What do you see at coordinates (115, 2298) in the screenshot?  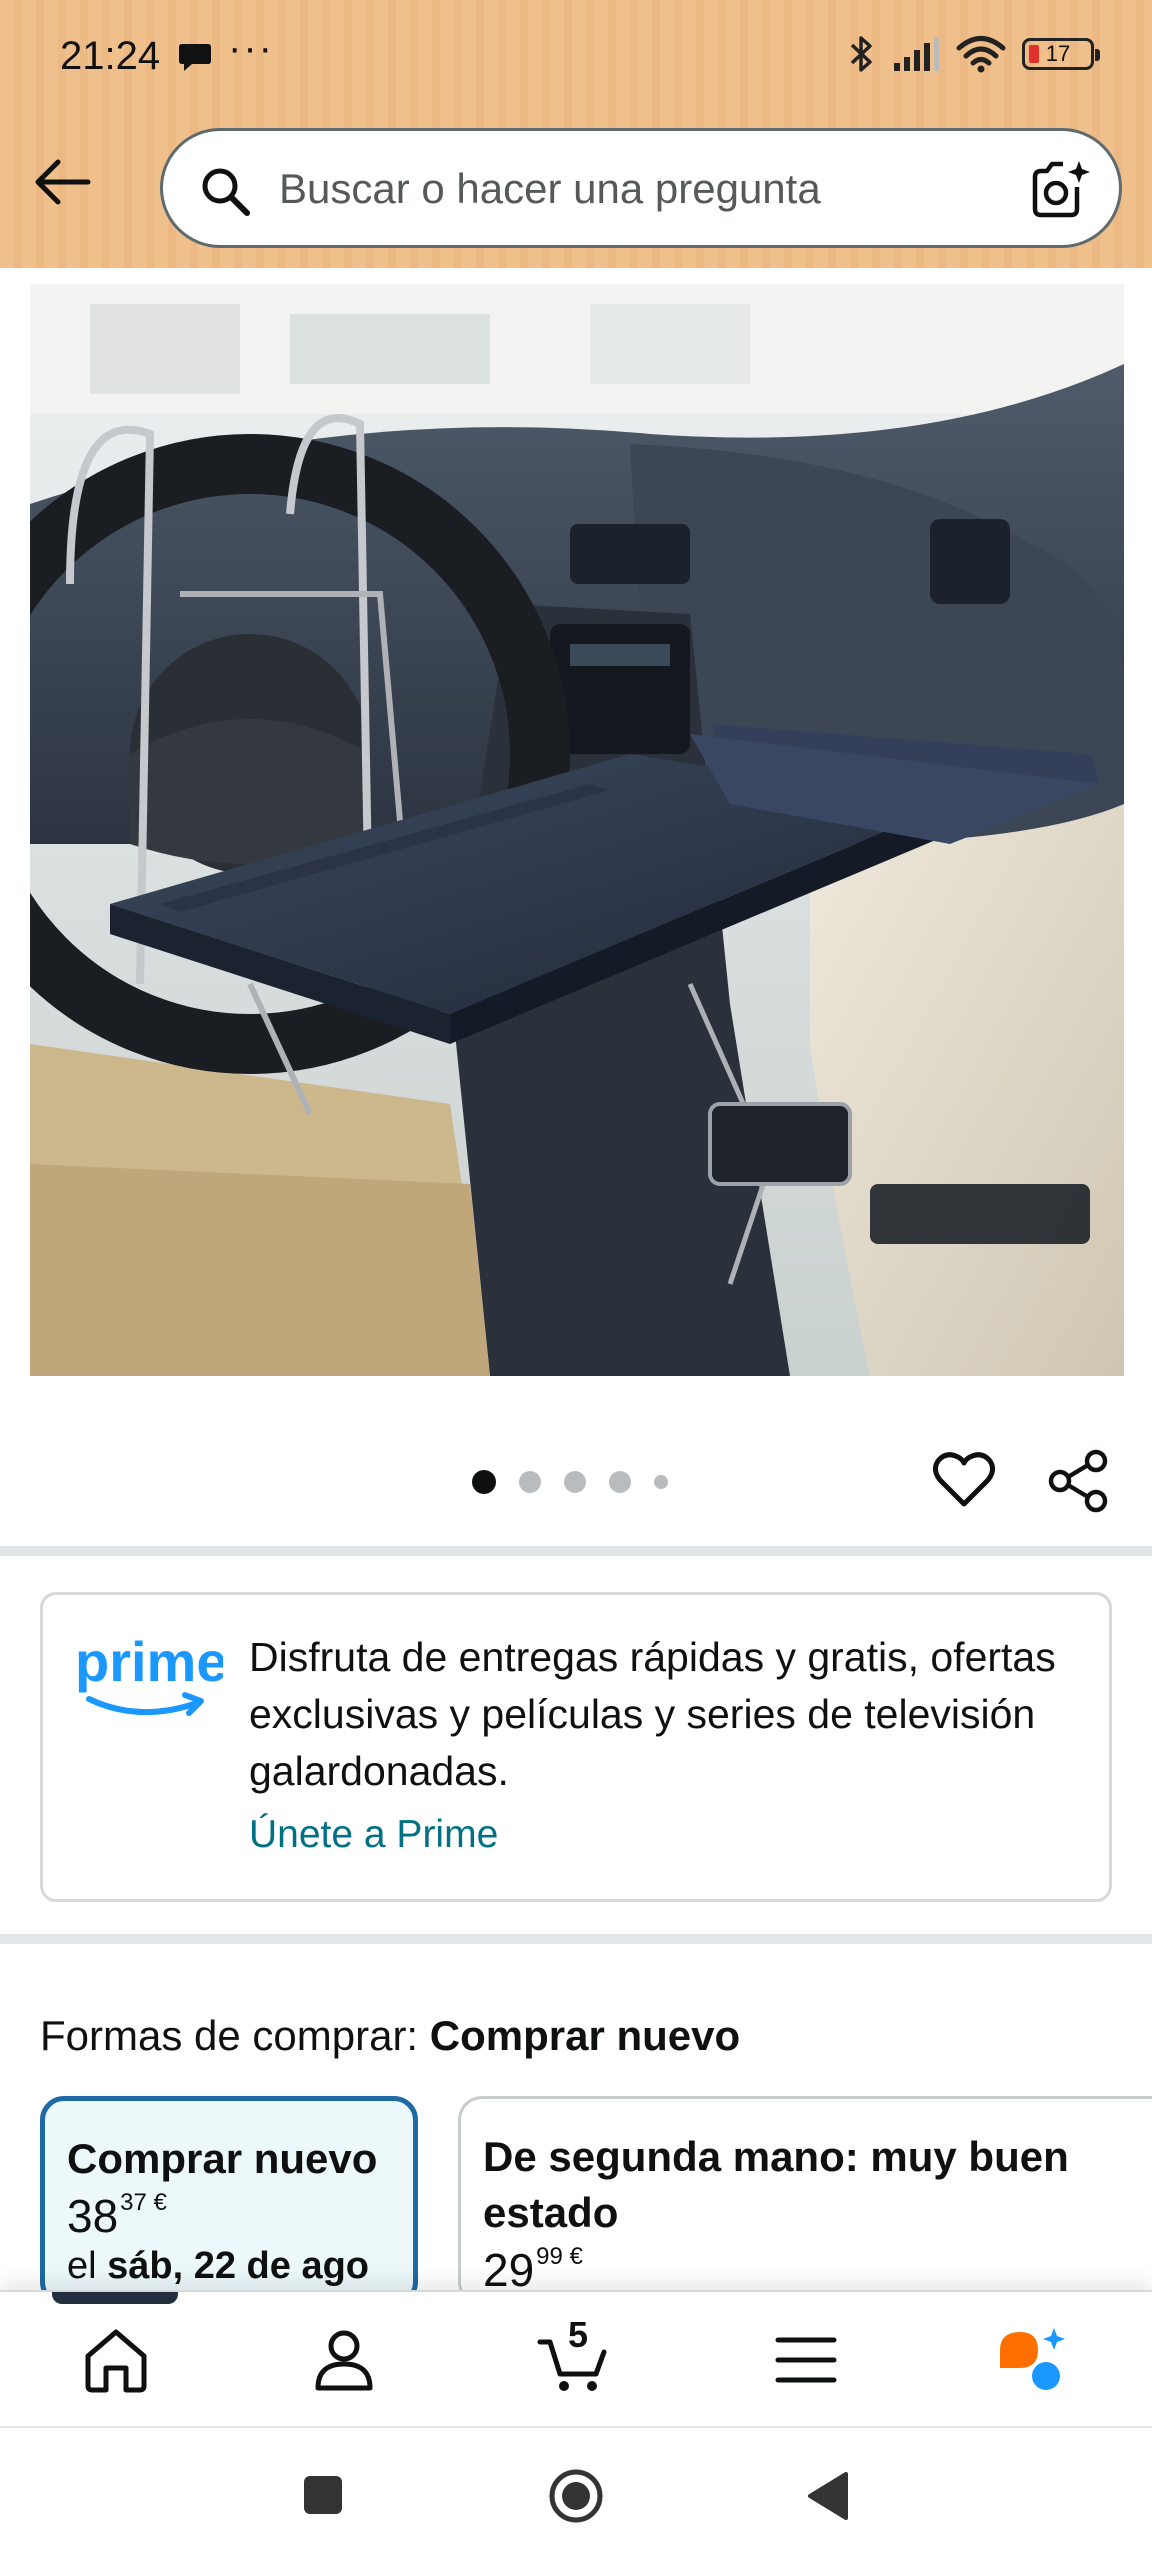 I see `nav-active-indicator` at bounding box center [115, 2298].